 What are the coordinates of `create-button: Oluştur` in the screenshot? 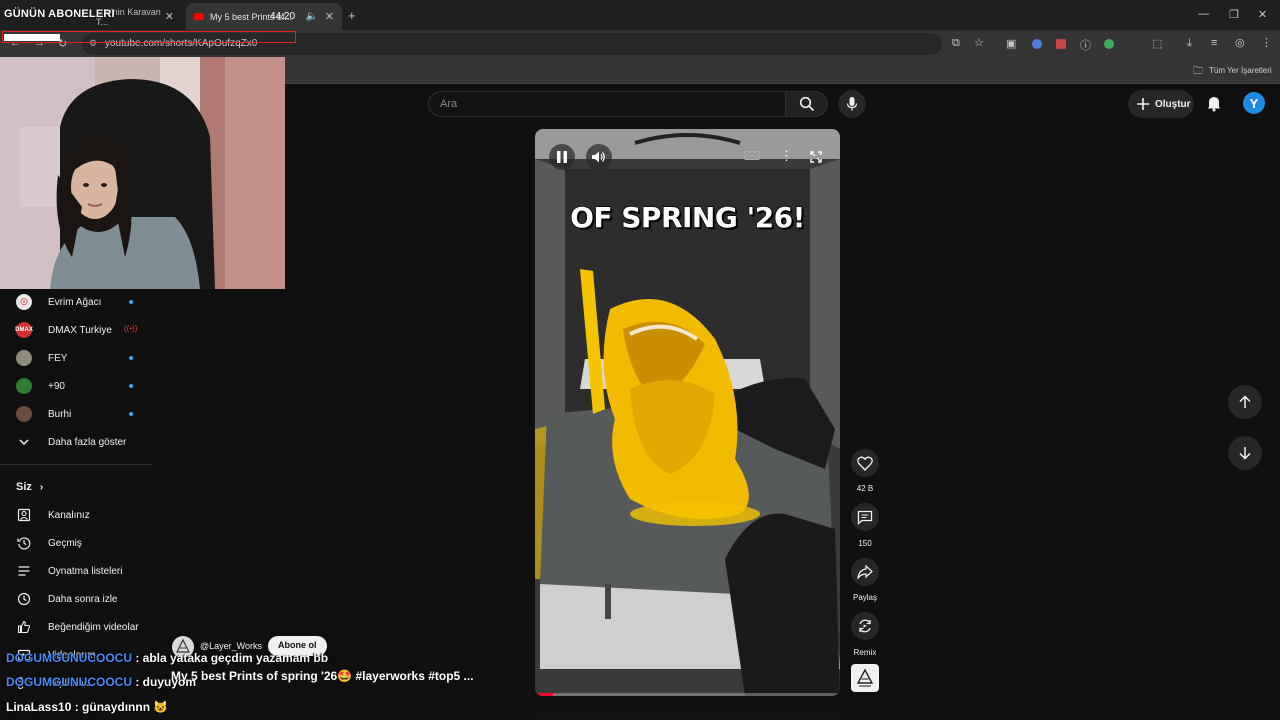 It's located at (1161, 104).